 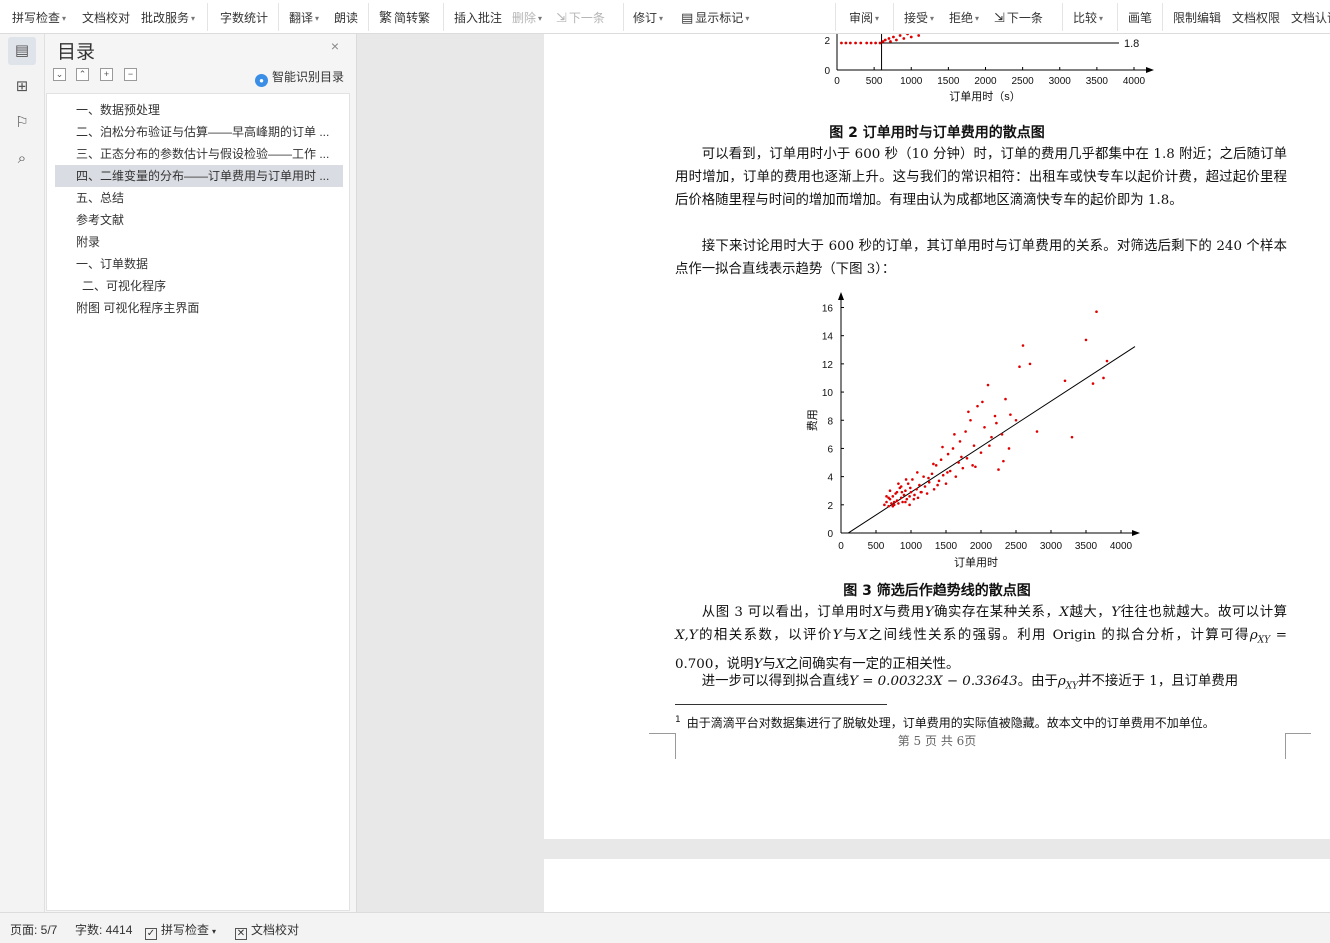 I want to click on x-tick-label: 3500, so click(x=1097, y=81).